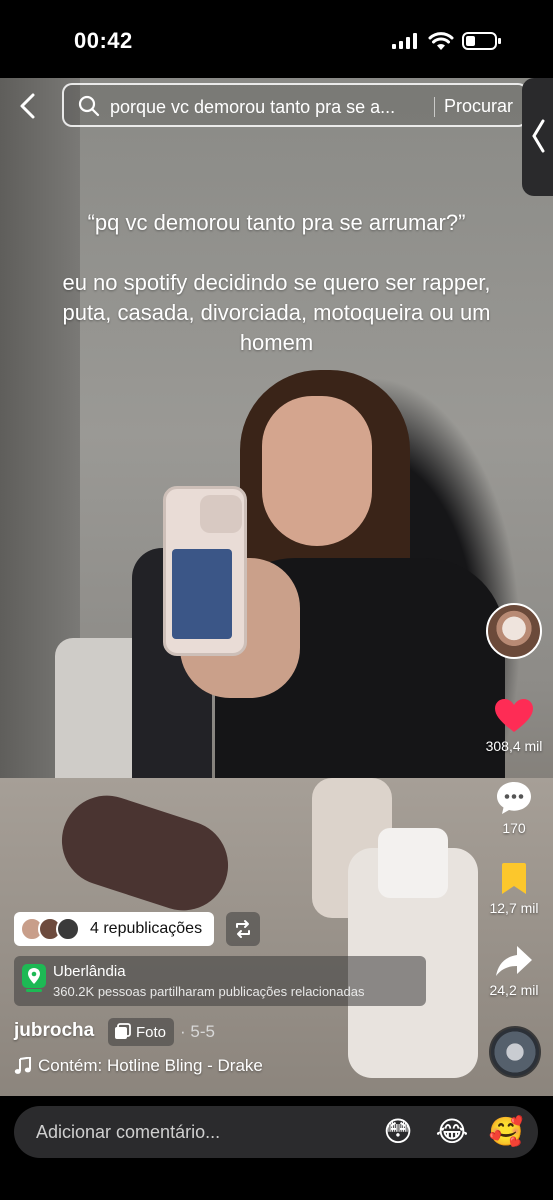 This screenshot has width=553, height=1200. Describe the element at coordinates (452, 1132) in the screenshot. I see `emoji-laughing-button: 😂` at that location.